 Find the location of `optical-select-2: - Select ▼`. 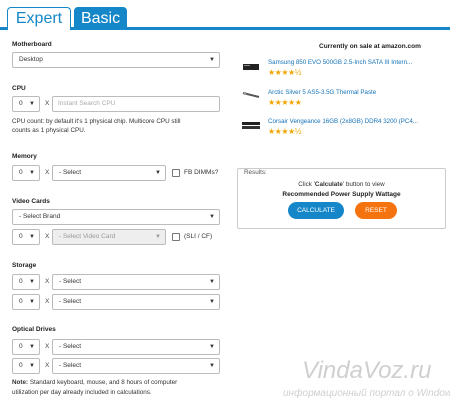

optical-select-2: - Select ▼ is located at coordinates (136, 366).